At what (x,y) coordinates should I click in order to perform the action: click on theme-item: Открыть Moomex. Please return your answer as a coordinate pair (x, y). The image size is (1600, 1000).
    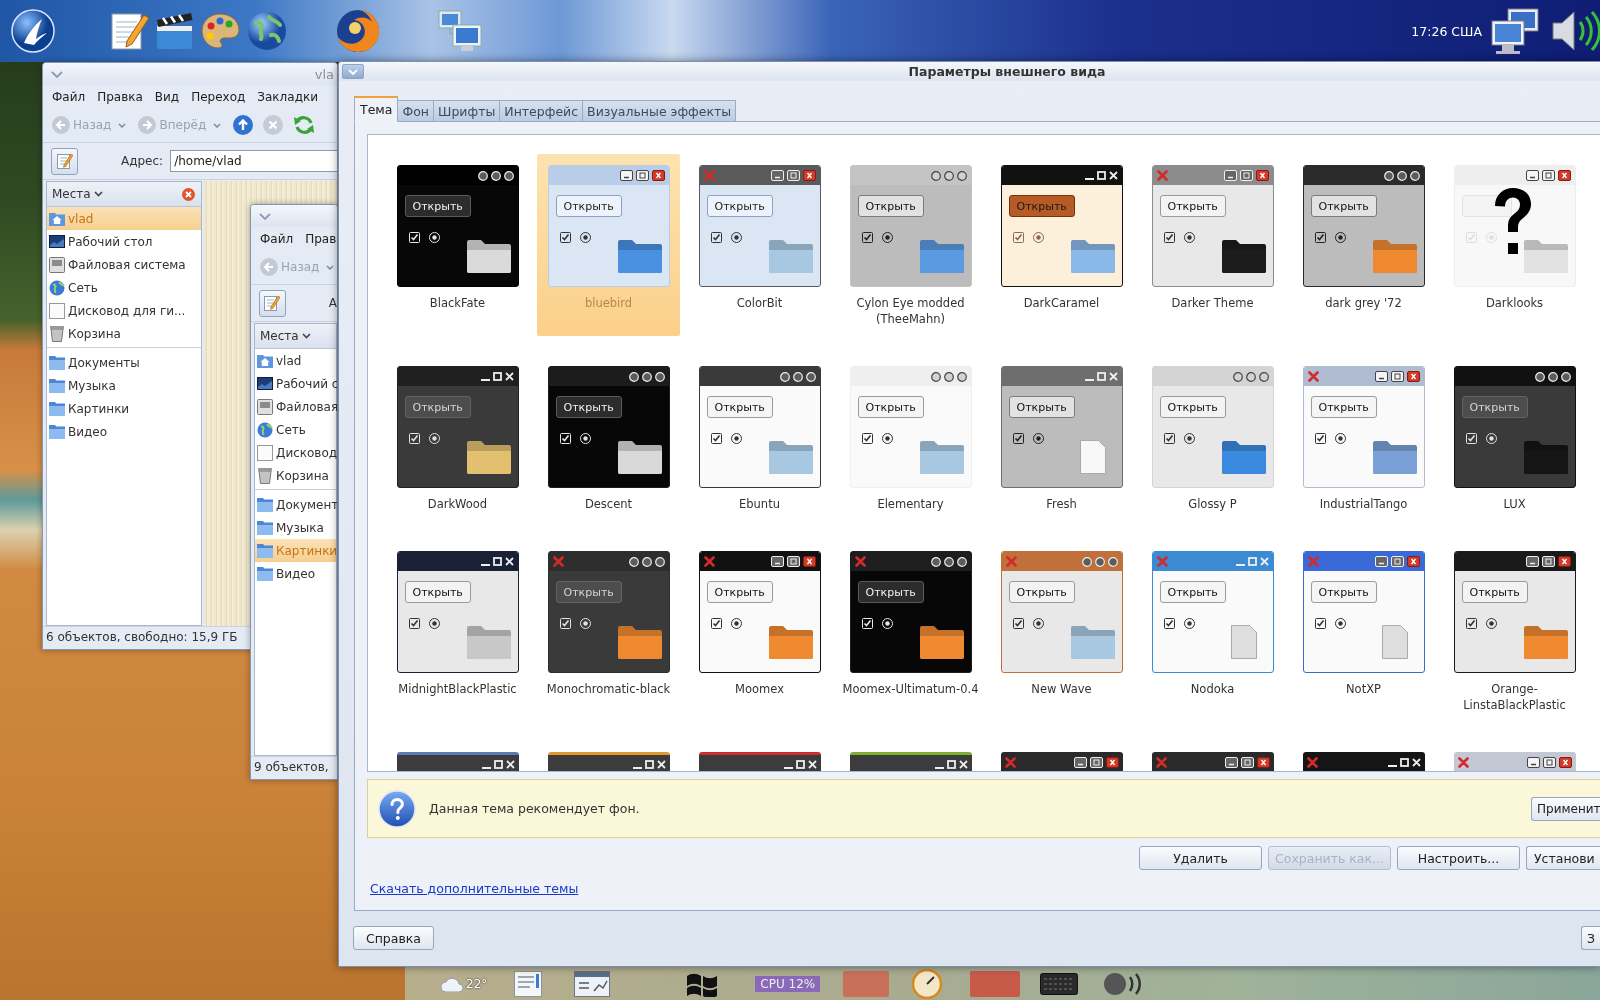
    Looking at the image, I should click on (759, 631).